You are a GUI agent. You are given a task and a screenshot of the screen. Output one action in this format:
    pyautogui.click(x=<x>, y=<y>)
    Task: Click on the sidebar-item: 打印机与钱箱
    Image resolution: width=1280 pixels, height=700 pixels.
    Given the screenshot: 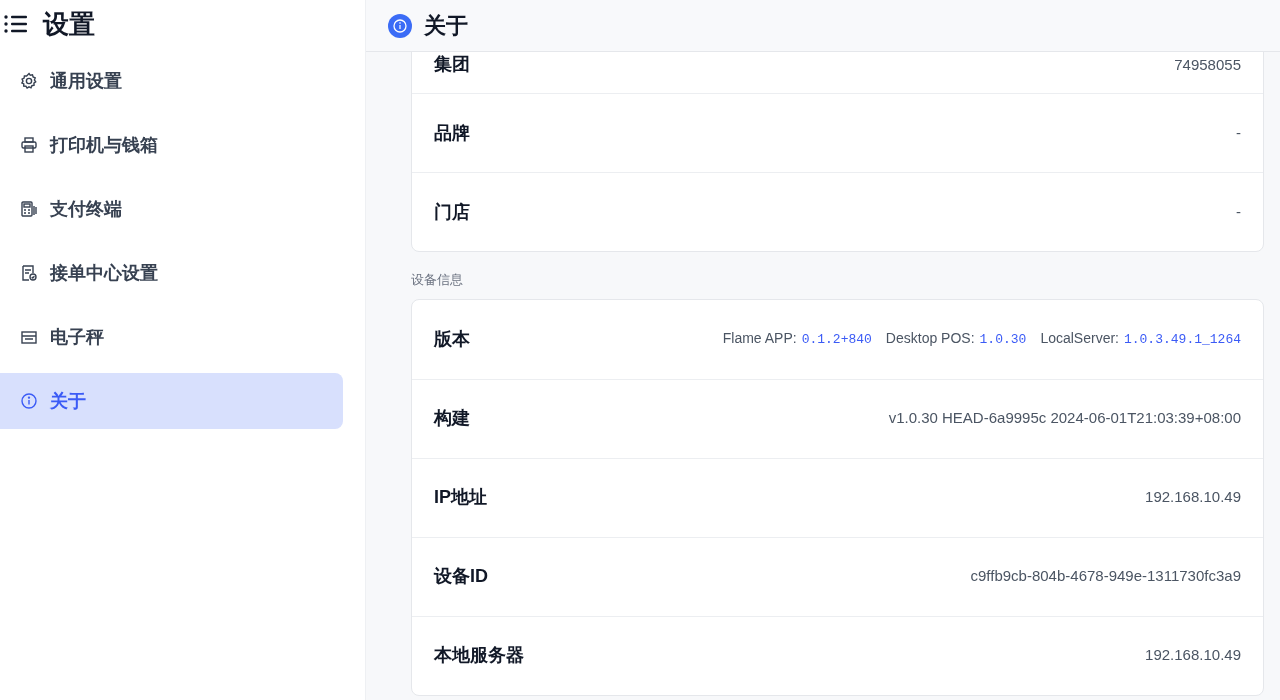 What is the action you would take?
    pyautogui.click(x=171, y=145)
    